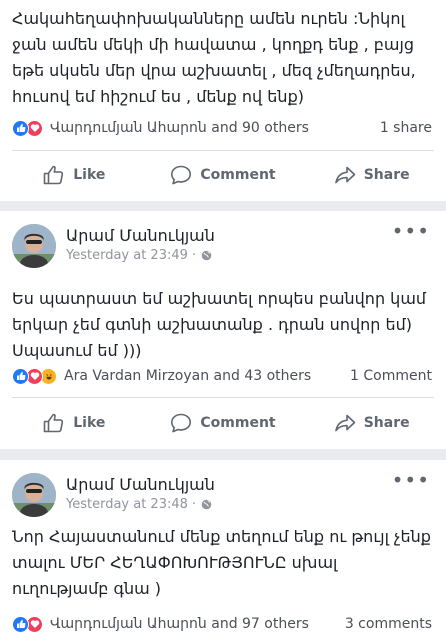 The height and width of the screenshot is (640, 446). I want to click on comments-count: 1 Comment, so click(391, 376).